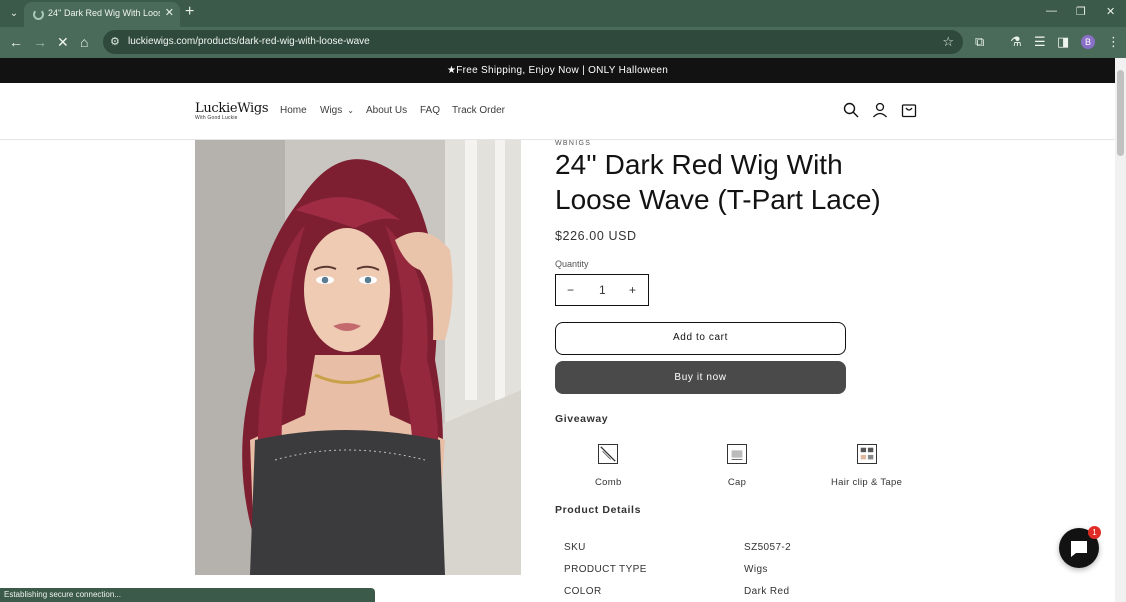 This screenshot has width=1126, height=602. I want to click on close-icon: ✕, so click(169, 12).